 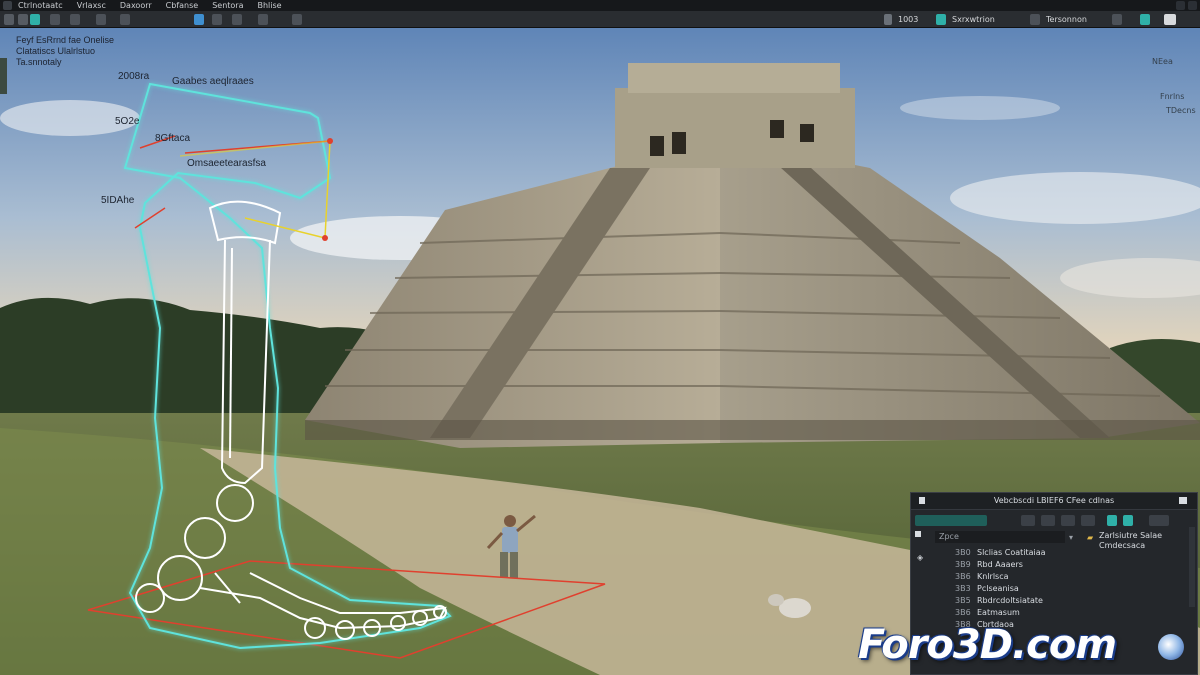 I want to click on side-label: NEea, so click(x=1162, y=61).